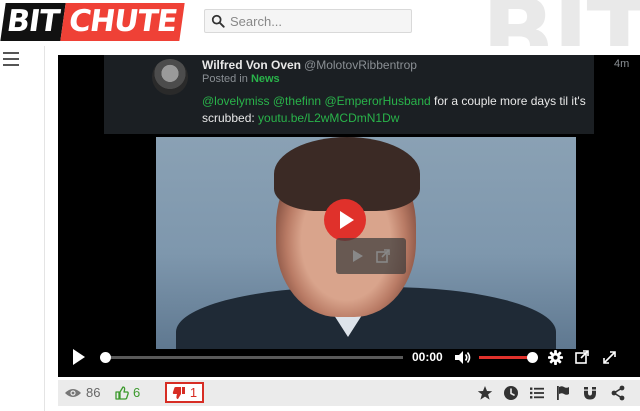  I want to click on tweet-posted-in: Posted in News, so click(241, 79).